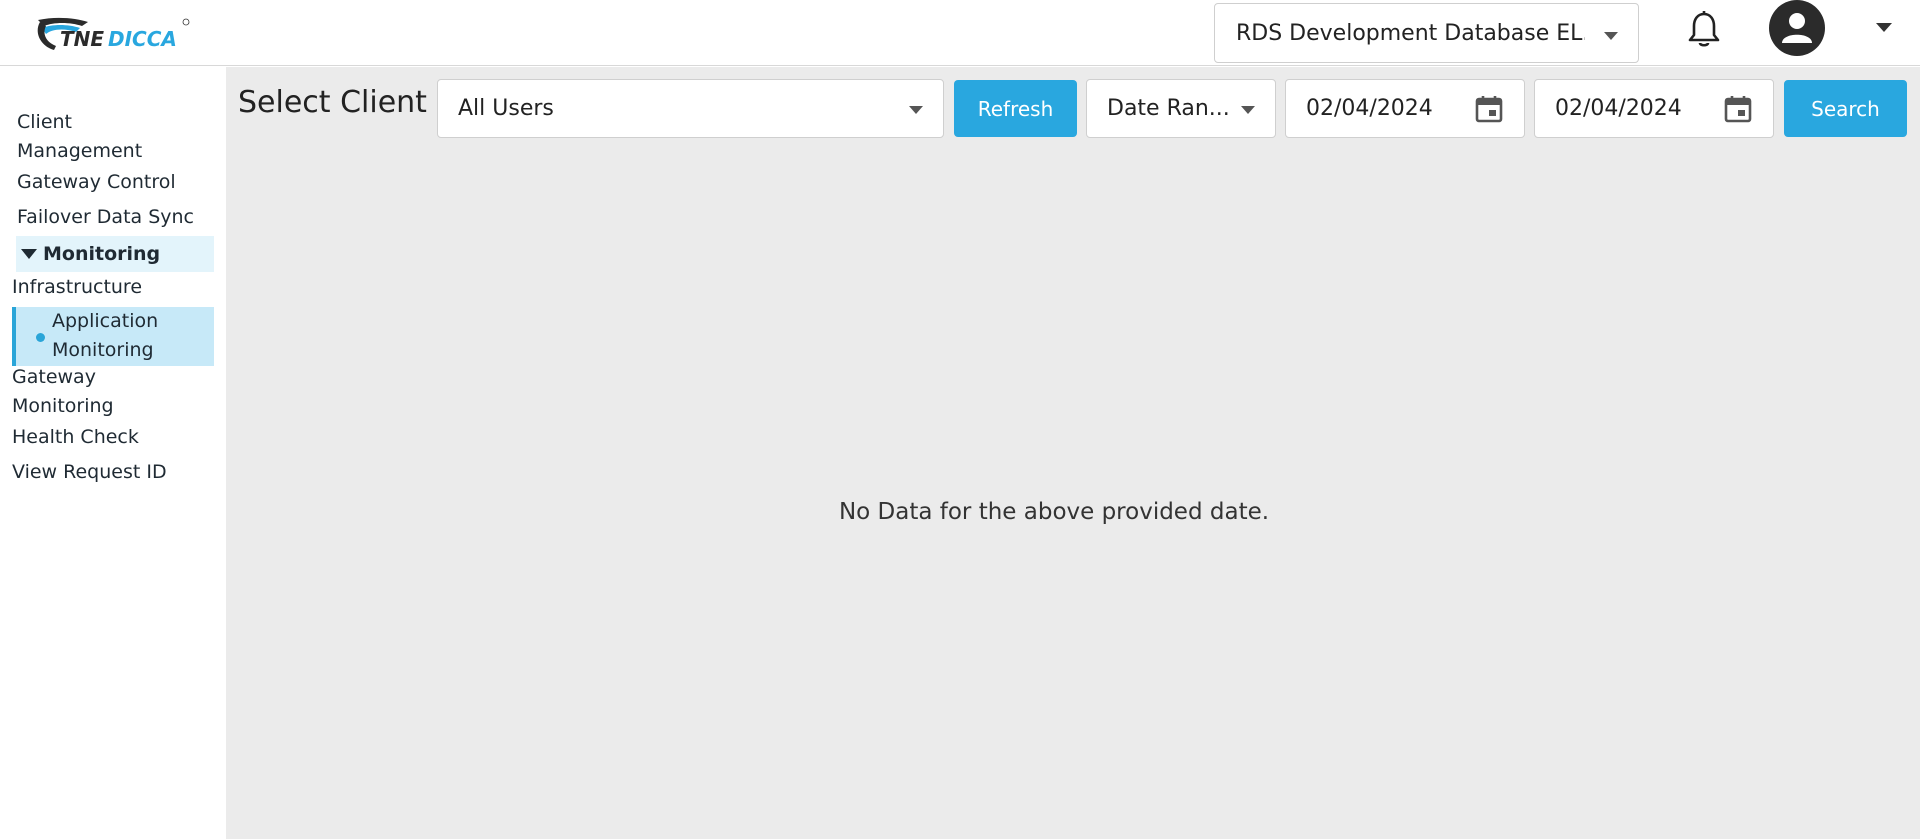  Describe the element at coordinates (1369, 108) in the screenshot. I see `start-date-value: 02/04/2024` at that location.